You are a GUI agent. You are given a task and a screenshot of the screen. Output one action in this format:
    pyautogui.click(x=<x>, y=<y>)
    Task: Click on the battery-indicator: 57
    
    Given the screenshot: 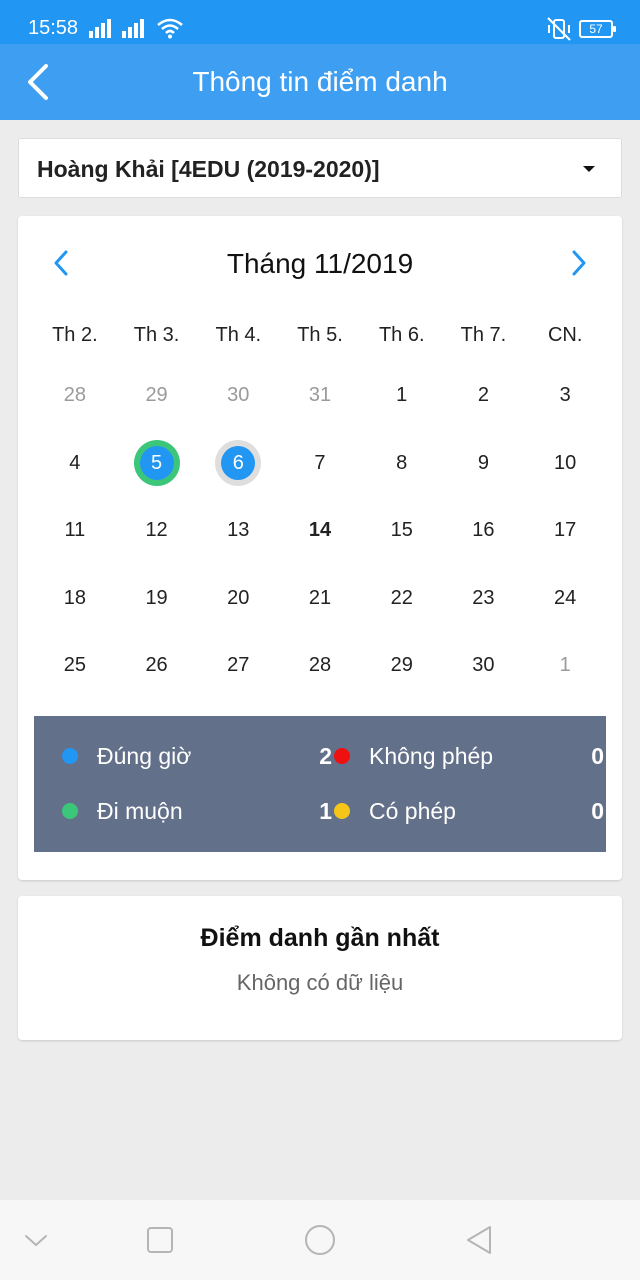 What is the action you would take?
    pyautogui.click(x=597, y=29)
    